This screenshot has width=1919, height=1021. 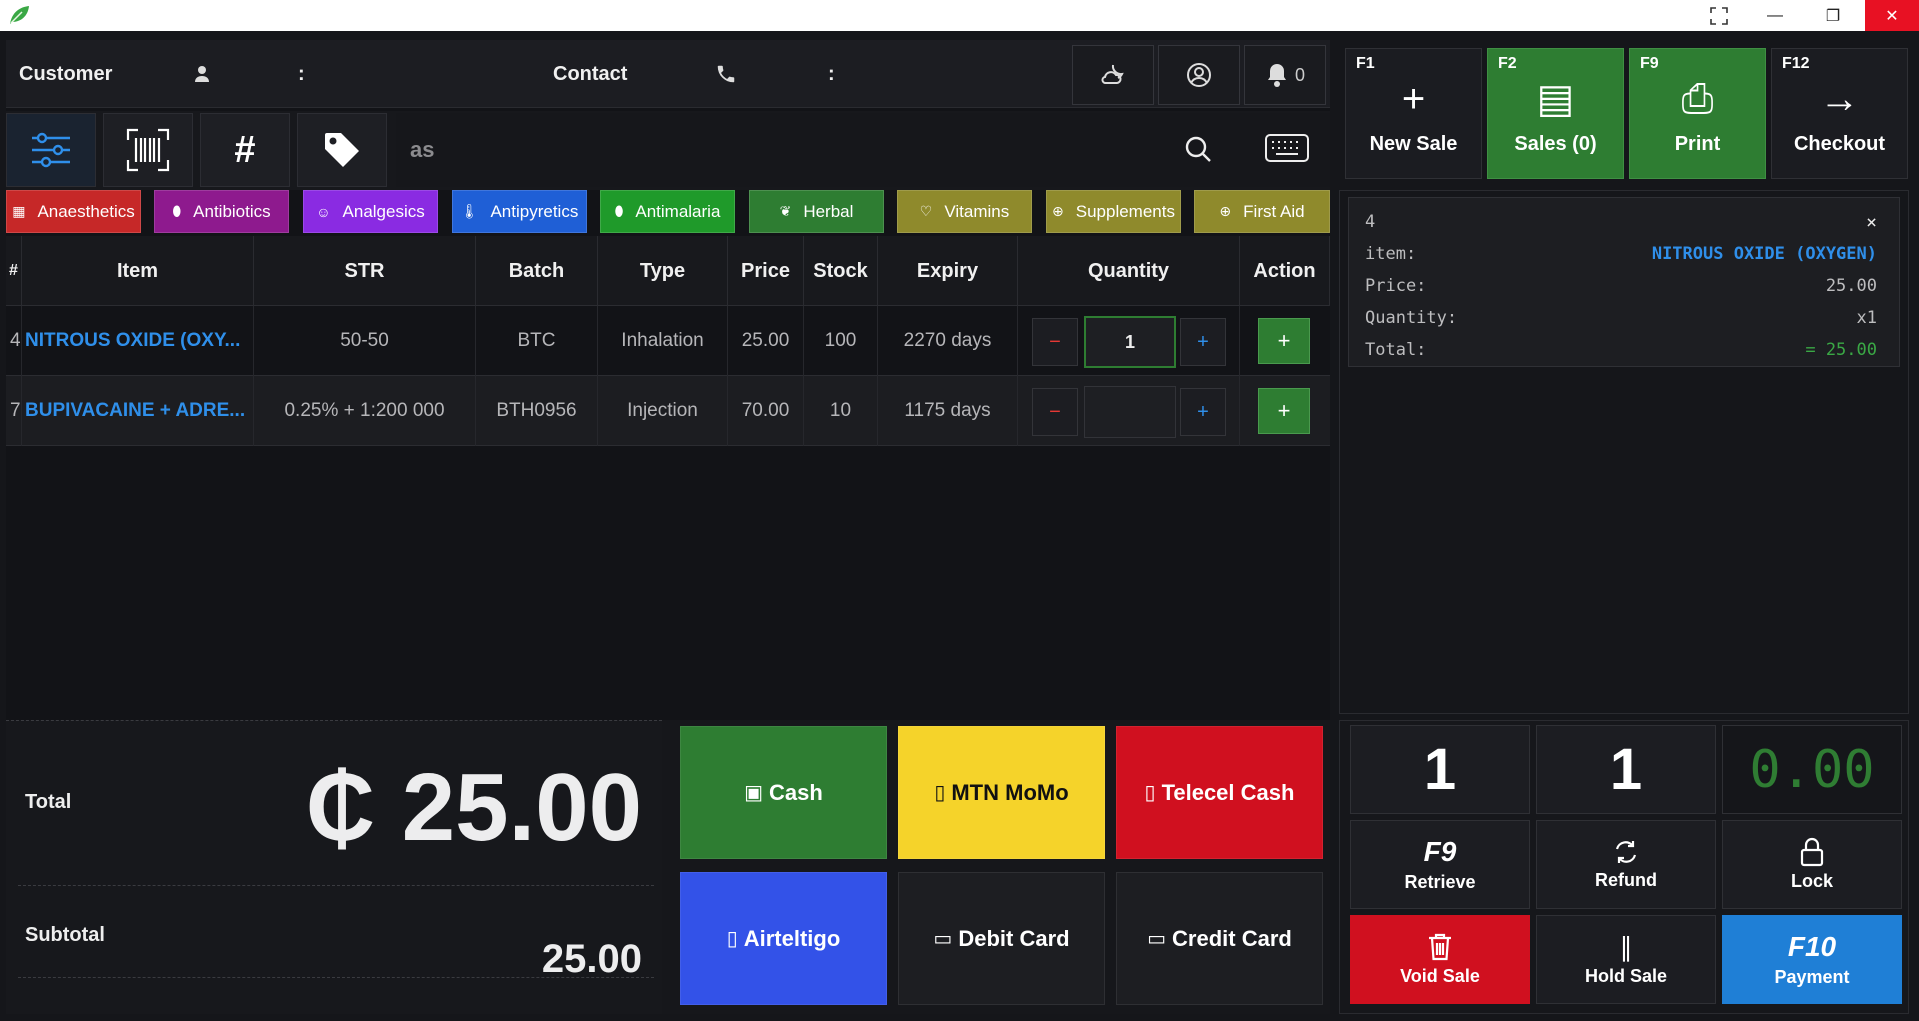 What do you see at coordinates (1871, 222) in the screenshot?
I see `close-icon: ×` at bounding box center [1871, 222].